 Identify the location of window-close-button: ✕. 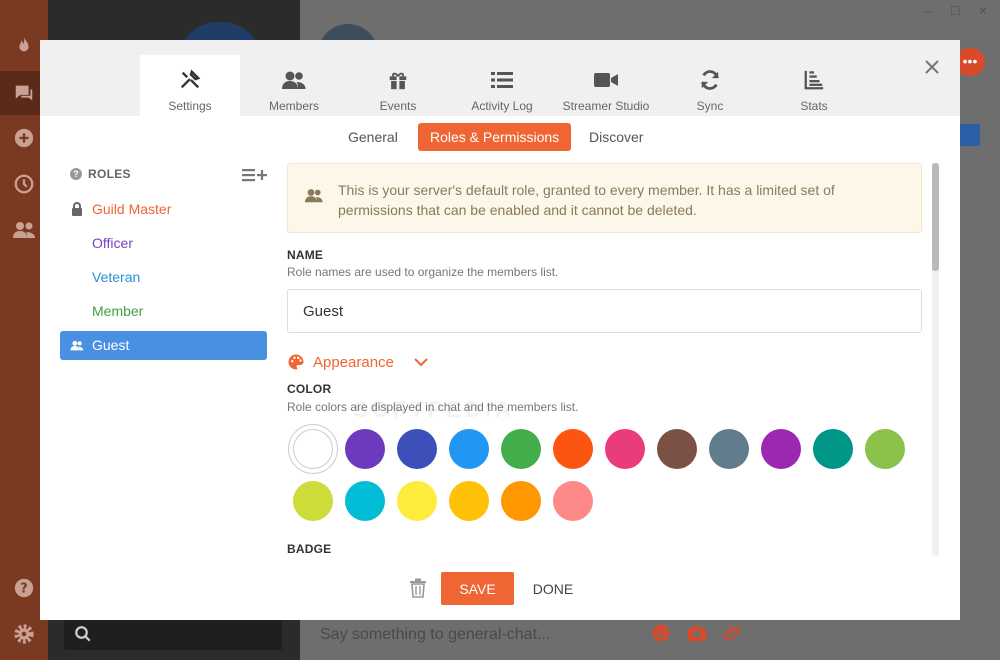
(983, 11).